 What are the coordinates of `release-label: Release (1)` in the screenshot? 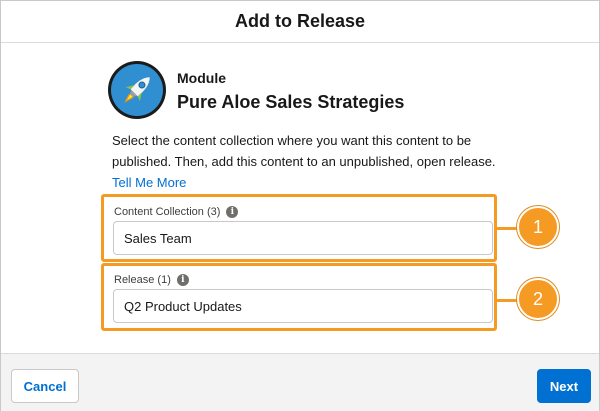 It's located at (142, 280).